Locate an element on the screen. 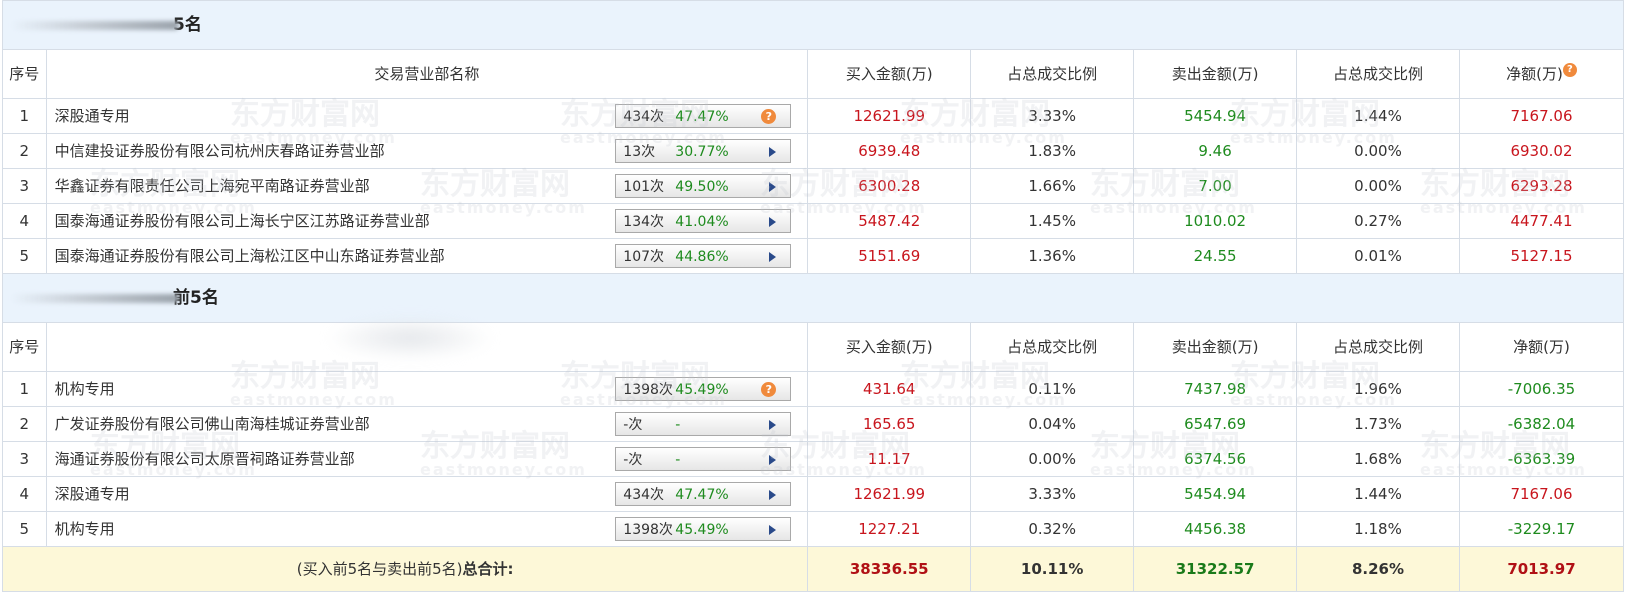 The image size is (1627, 601). redacted-header is located at coordinates (410, 338).